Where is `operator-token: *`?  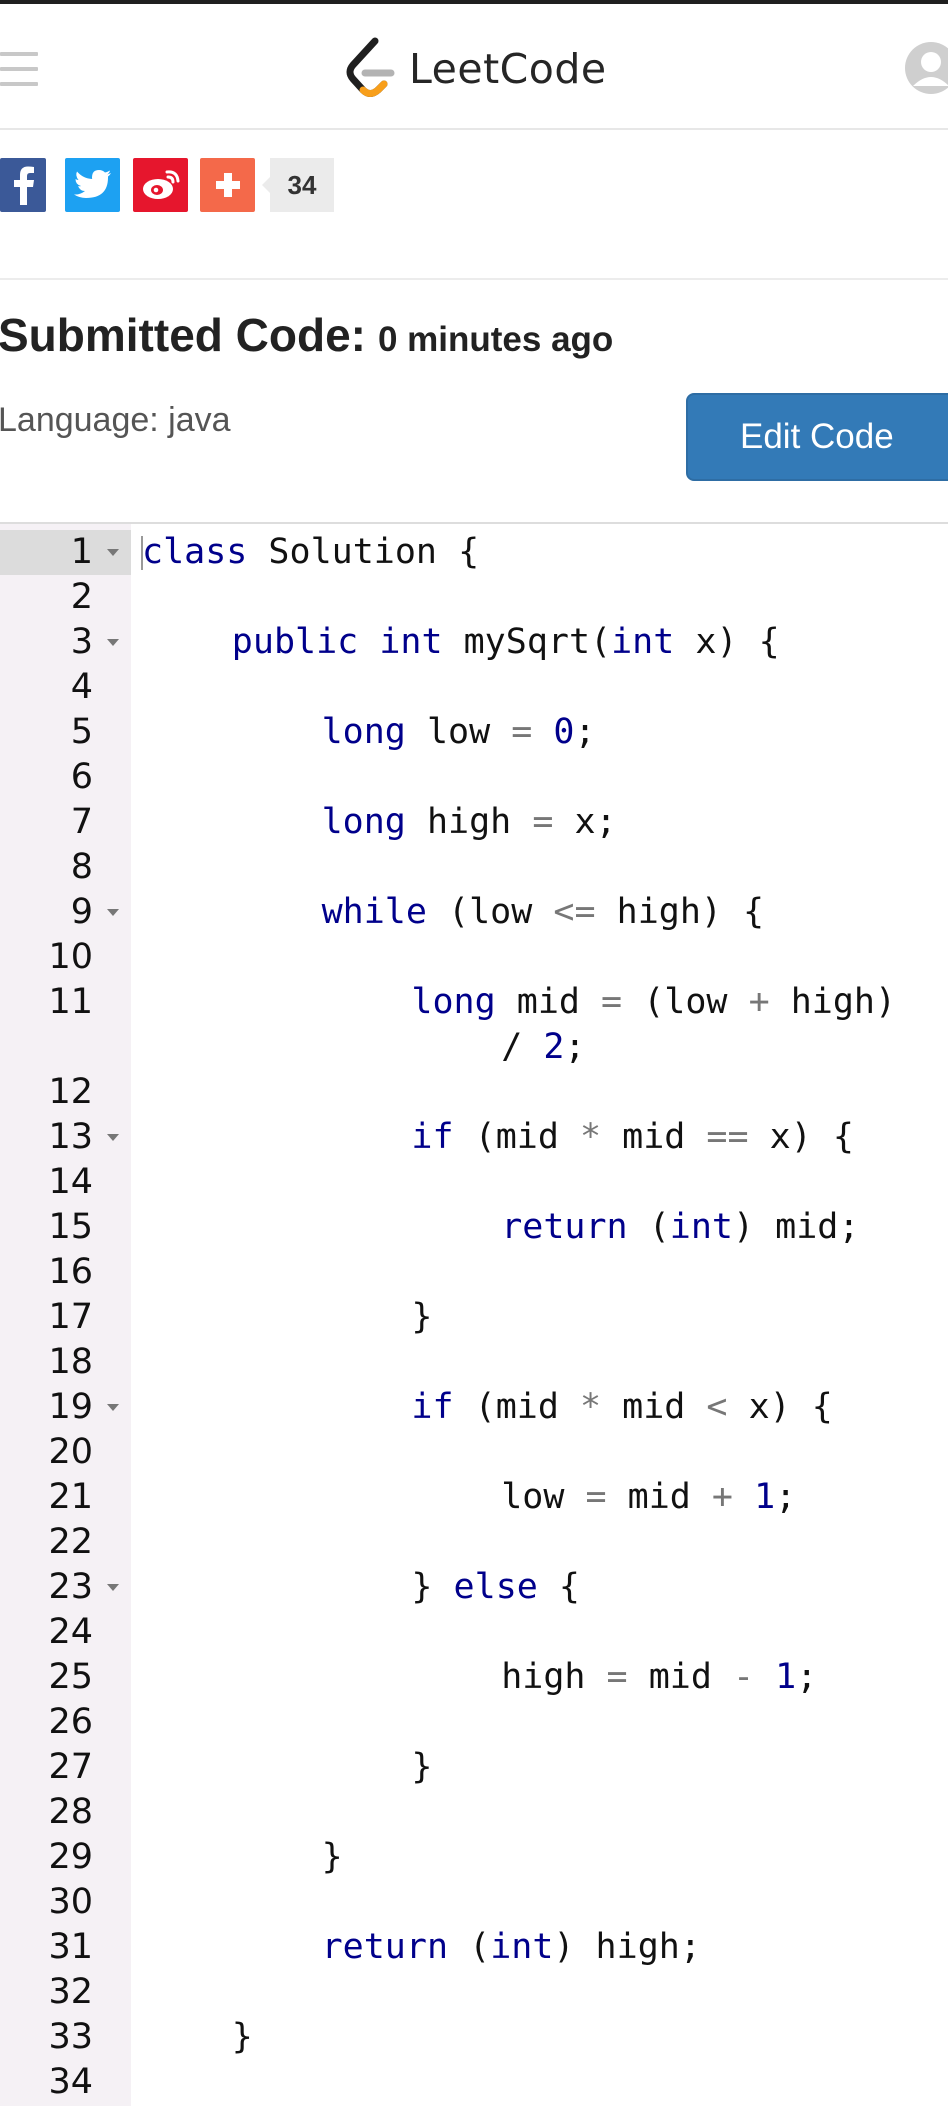 operator-token: * is located at coordinates (590, 1137).